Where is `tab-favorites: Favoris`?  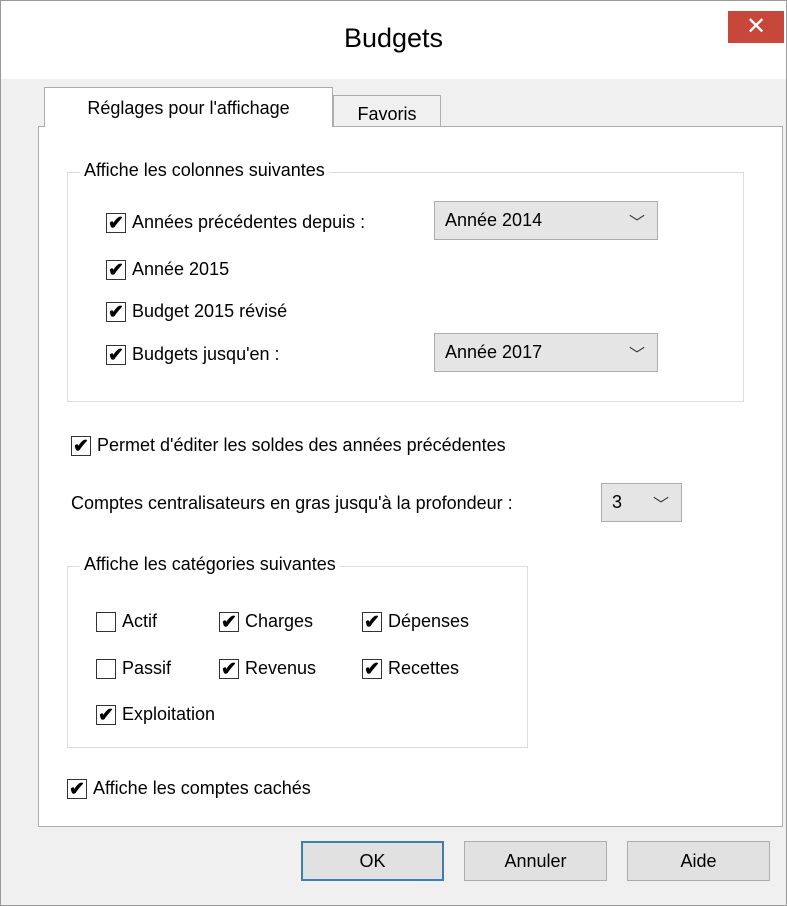 tab-favorites: Favoris is located at coordinates (387, 111).